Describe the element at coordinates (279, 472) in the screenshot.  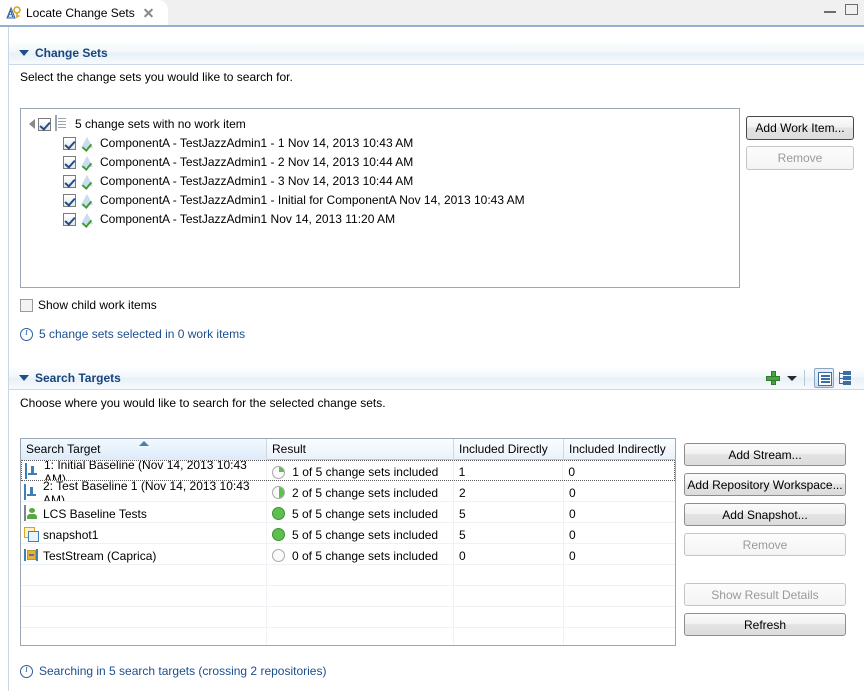
I see `pie-partial-icon` at that location.